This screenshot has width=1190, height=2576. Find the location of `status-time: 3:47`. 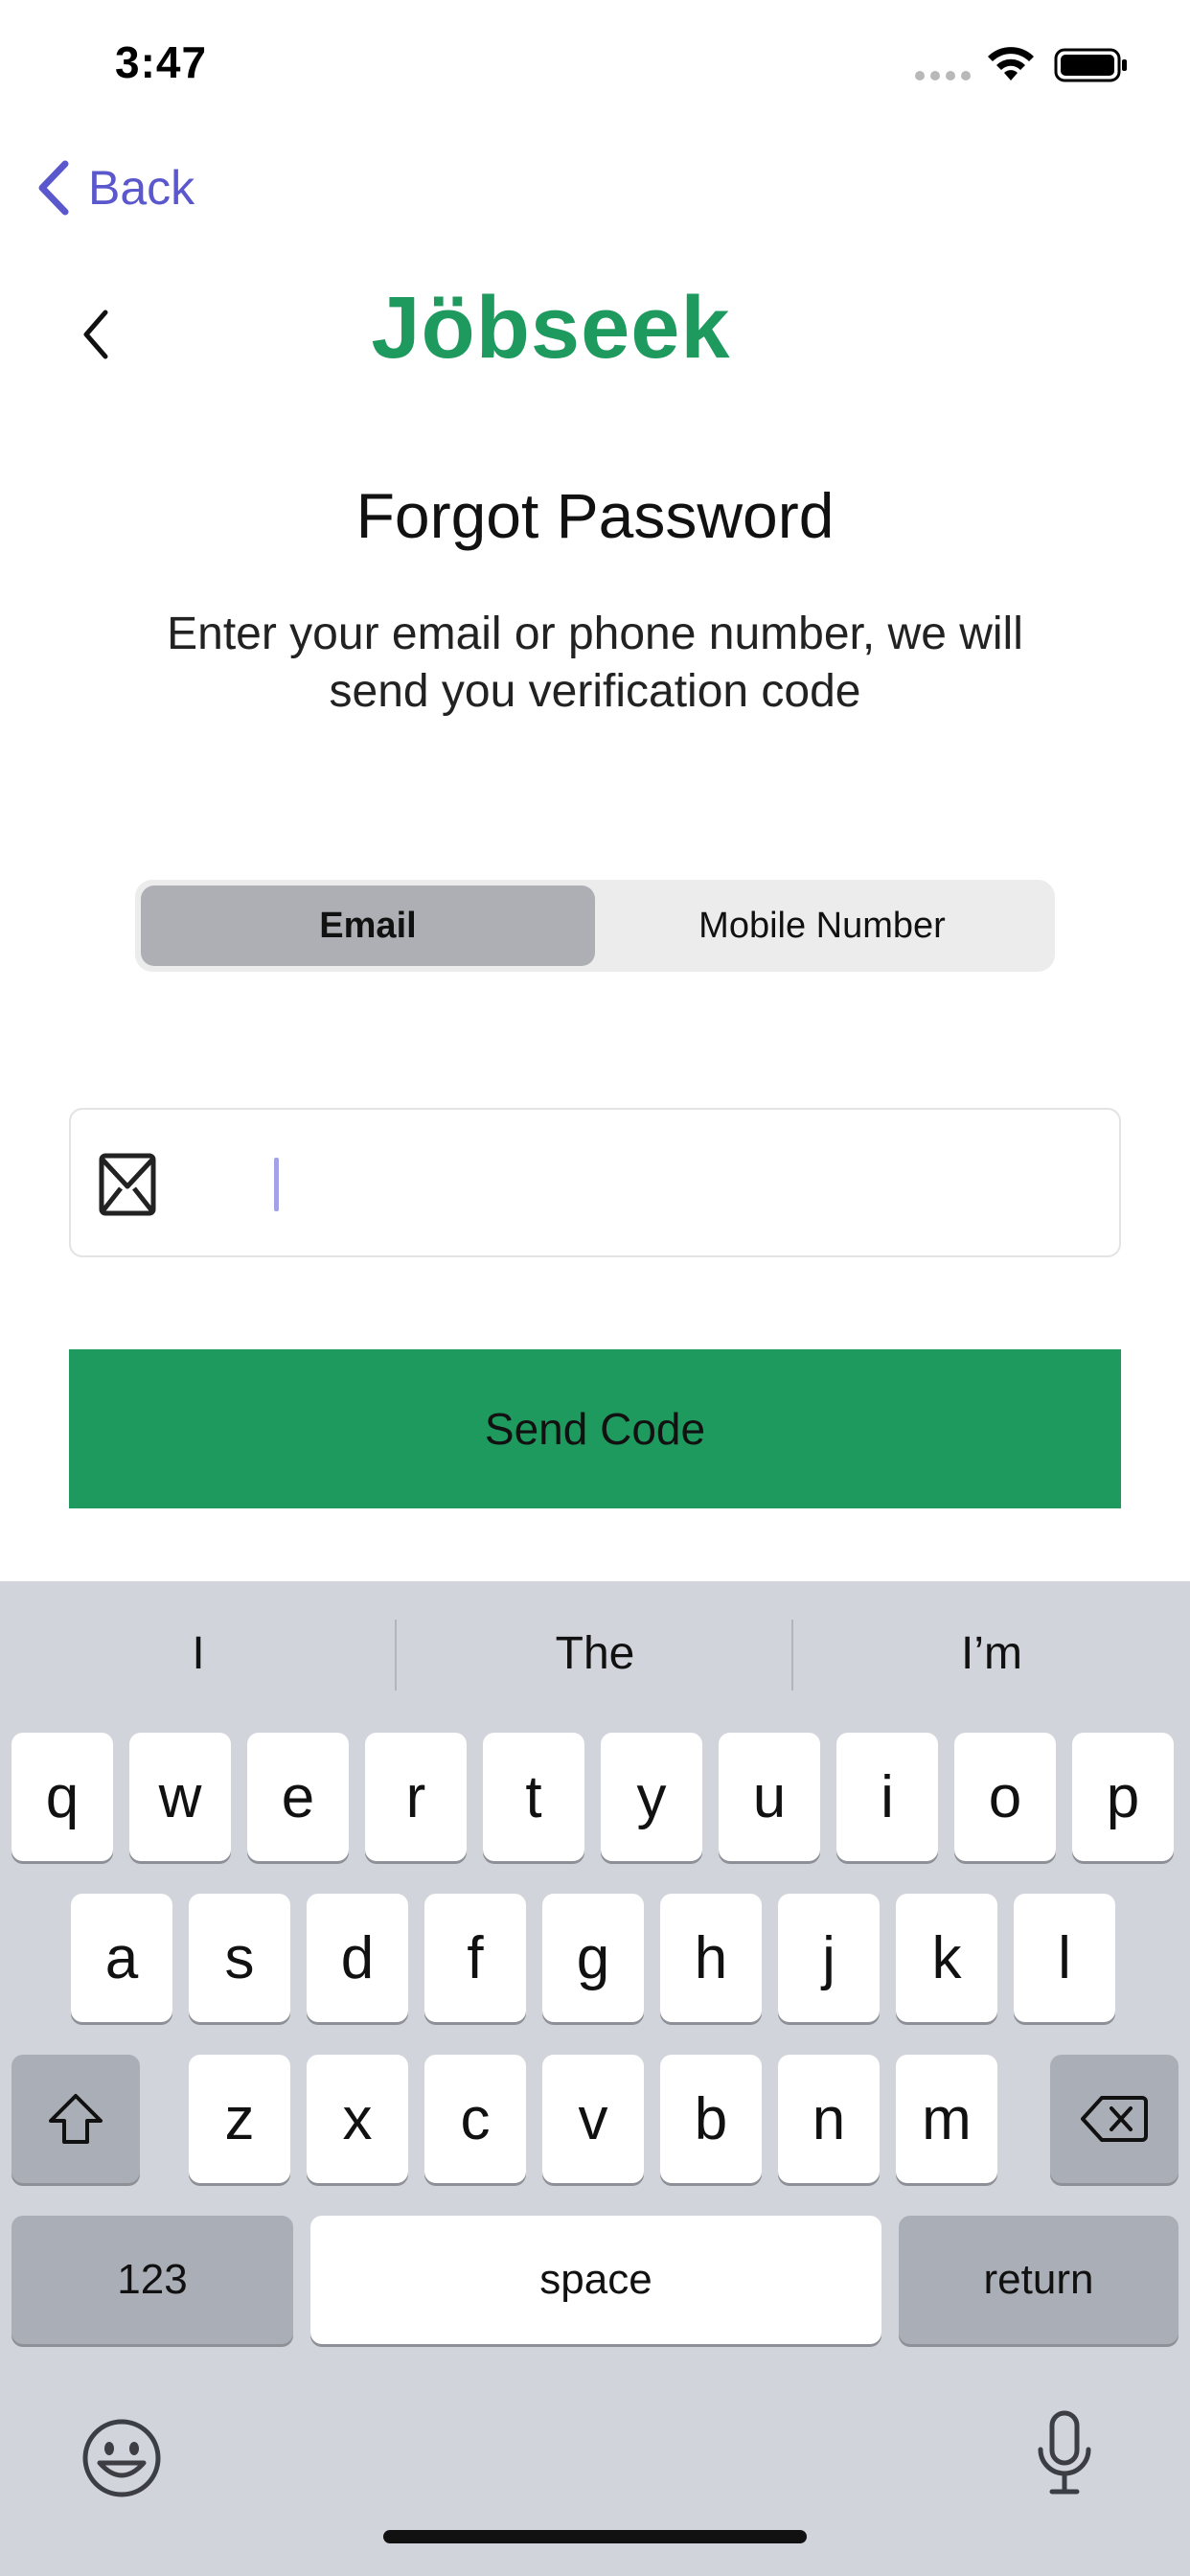

status-time: 3:47 is located at coordinates (162, 62).